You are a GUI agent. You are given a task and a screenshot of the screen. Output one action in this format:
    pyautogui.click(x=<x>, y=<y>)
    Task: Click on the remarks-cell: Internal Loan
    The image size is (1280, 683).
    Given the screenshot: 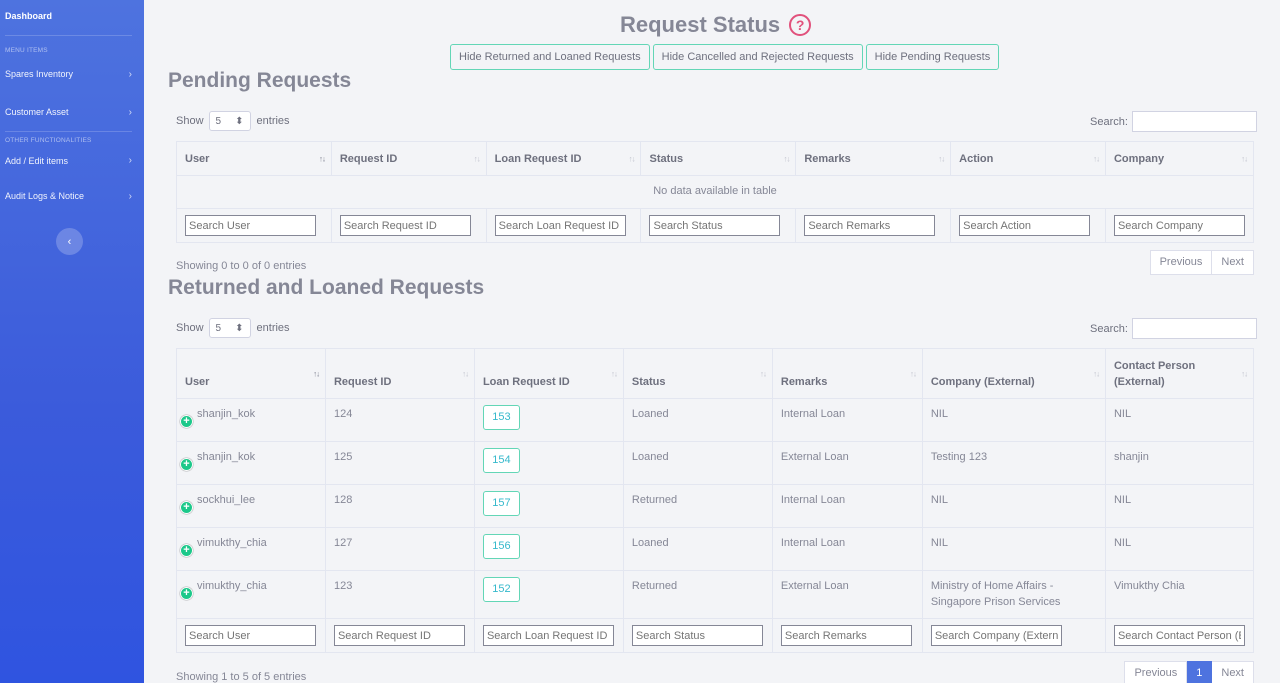 What is the action you would take?
    pyautogui.click(x=847, y=420)
    